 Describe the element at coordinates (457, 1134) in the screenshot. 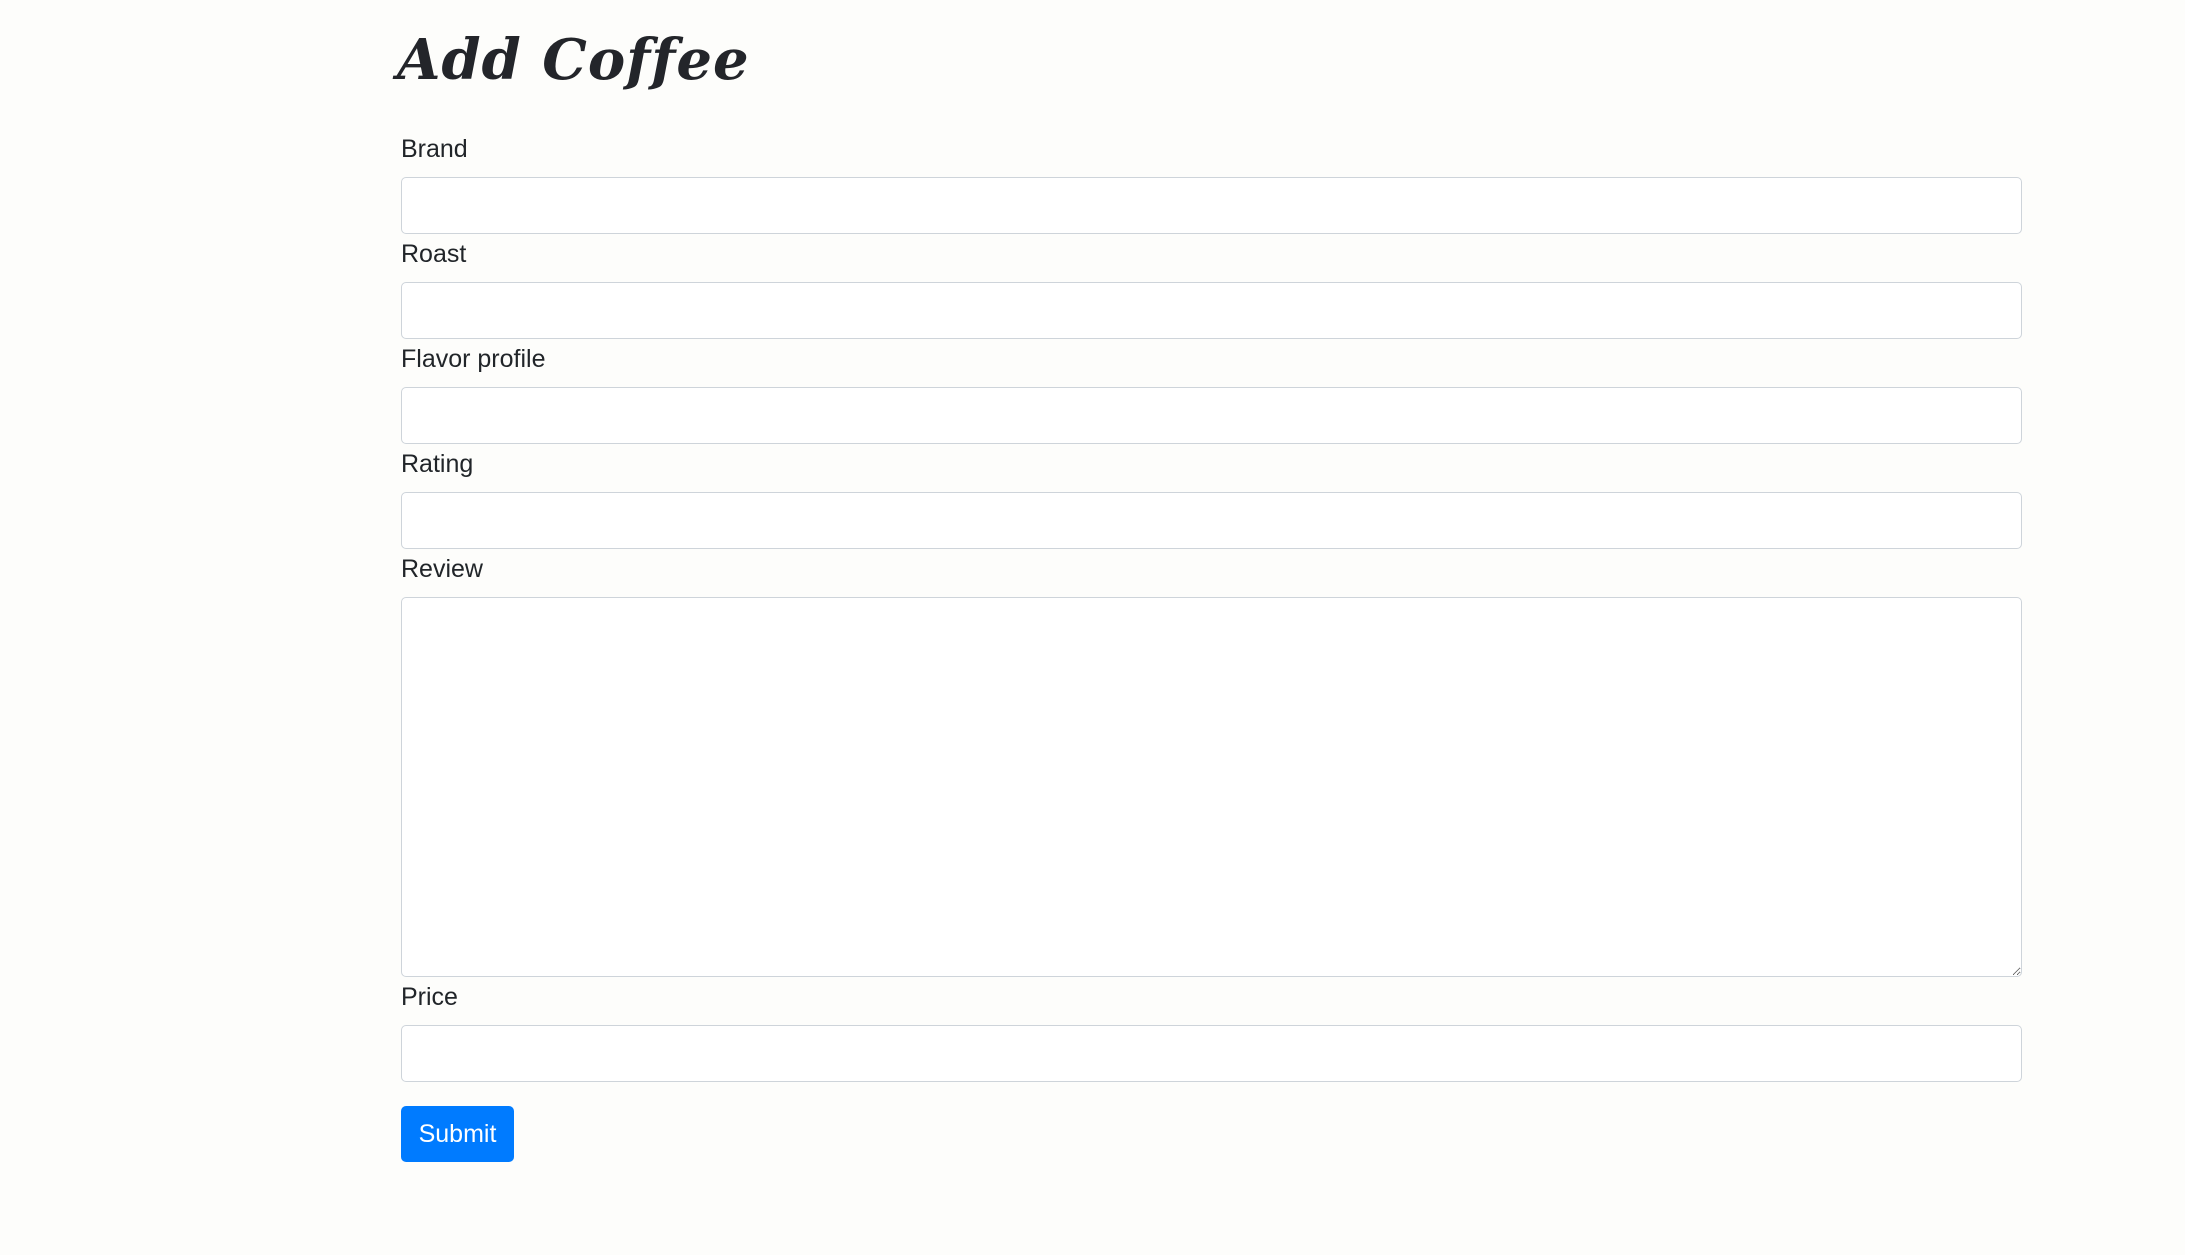

I see `submit-button: Submit` at that location.